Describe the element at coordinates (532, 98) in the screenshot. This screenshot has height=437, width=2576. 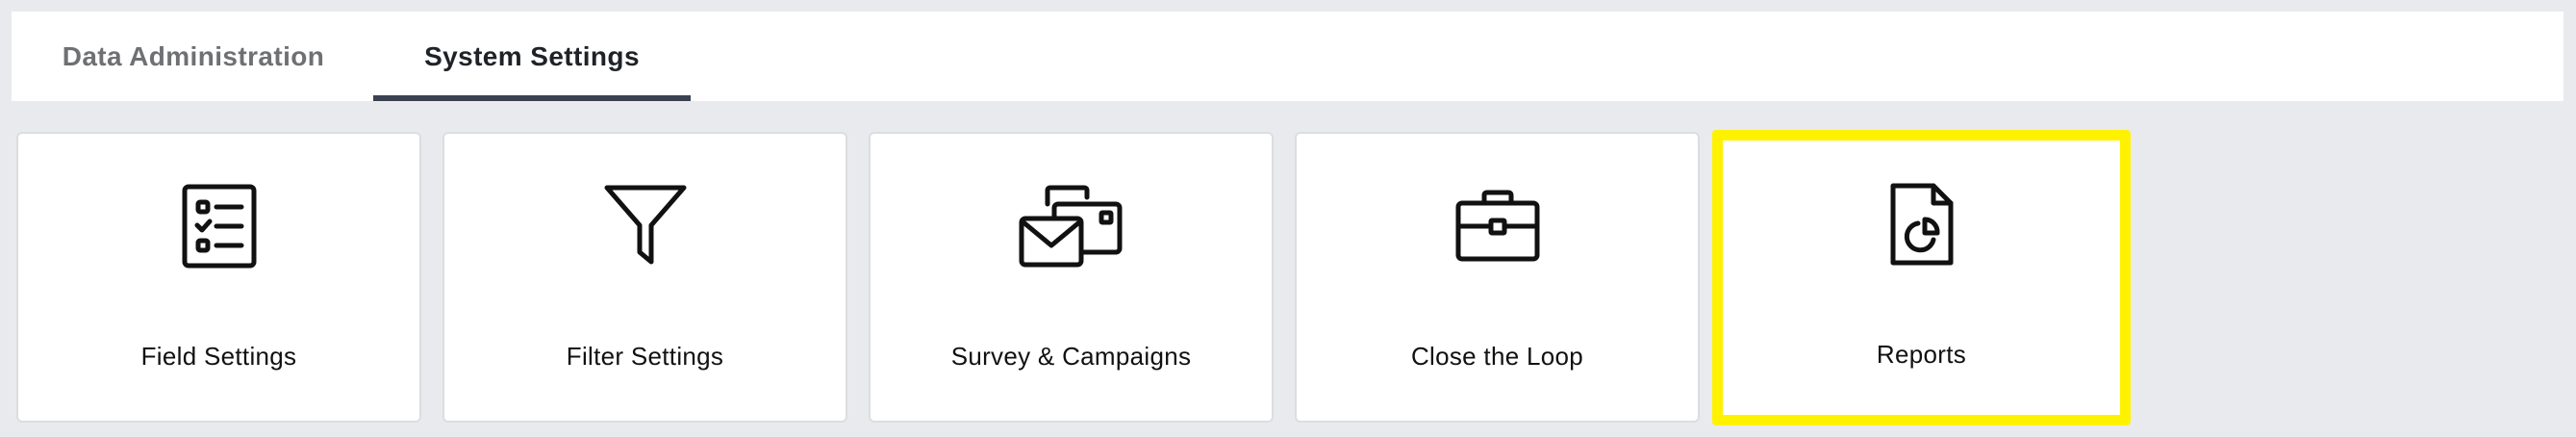
I see `active-tab-indicator` at that location.